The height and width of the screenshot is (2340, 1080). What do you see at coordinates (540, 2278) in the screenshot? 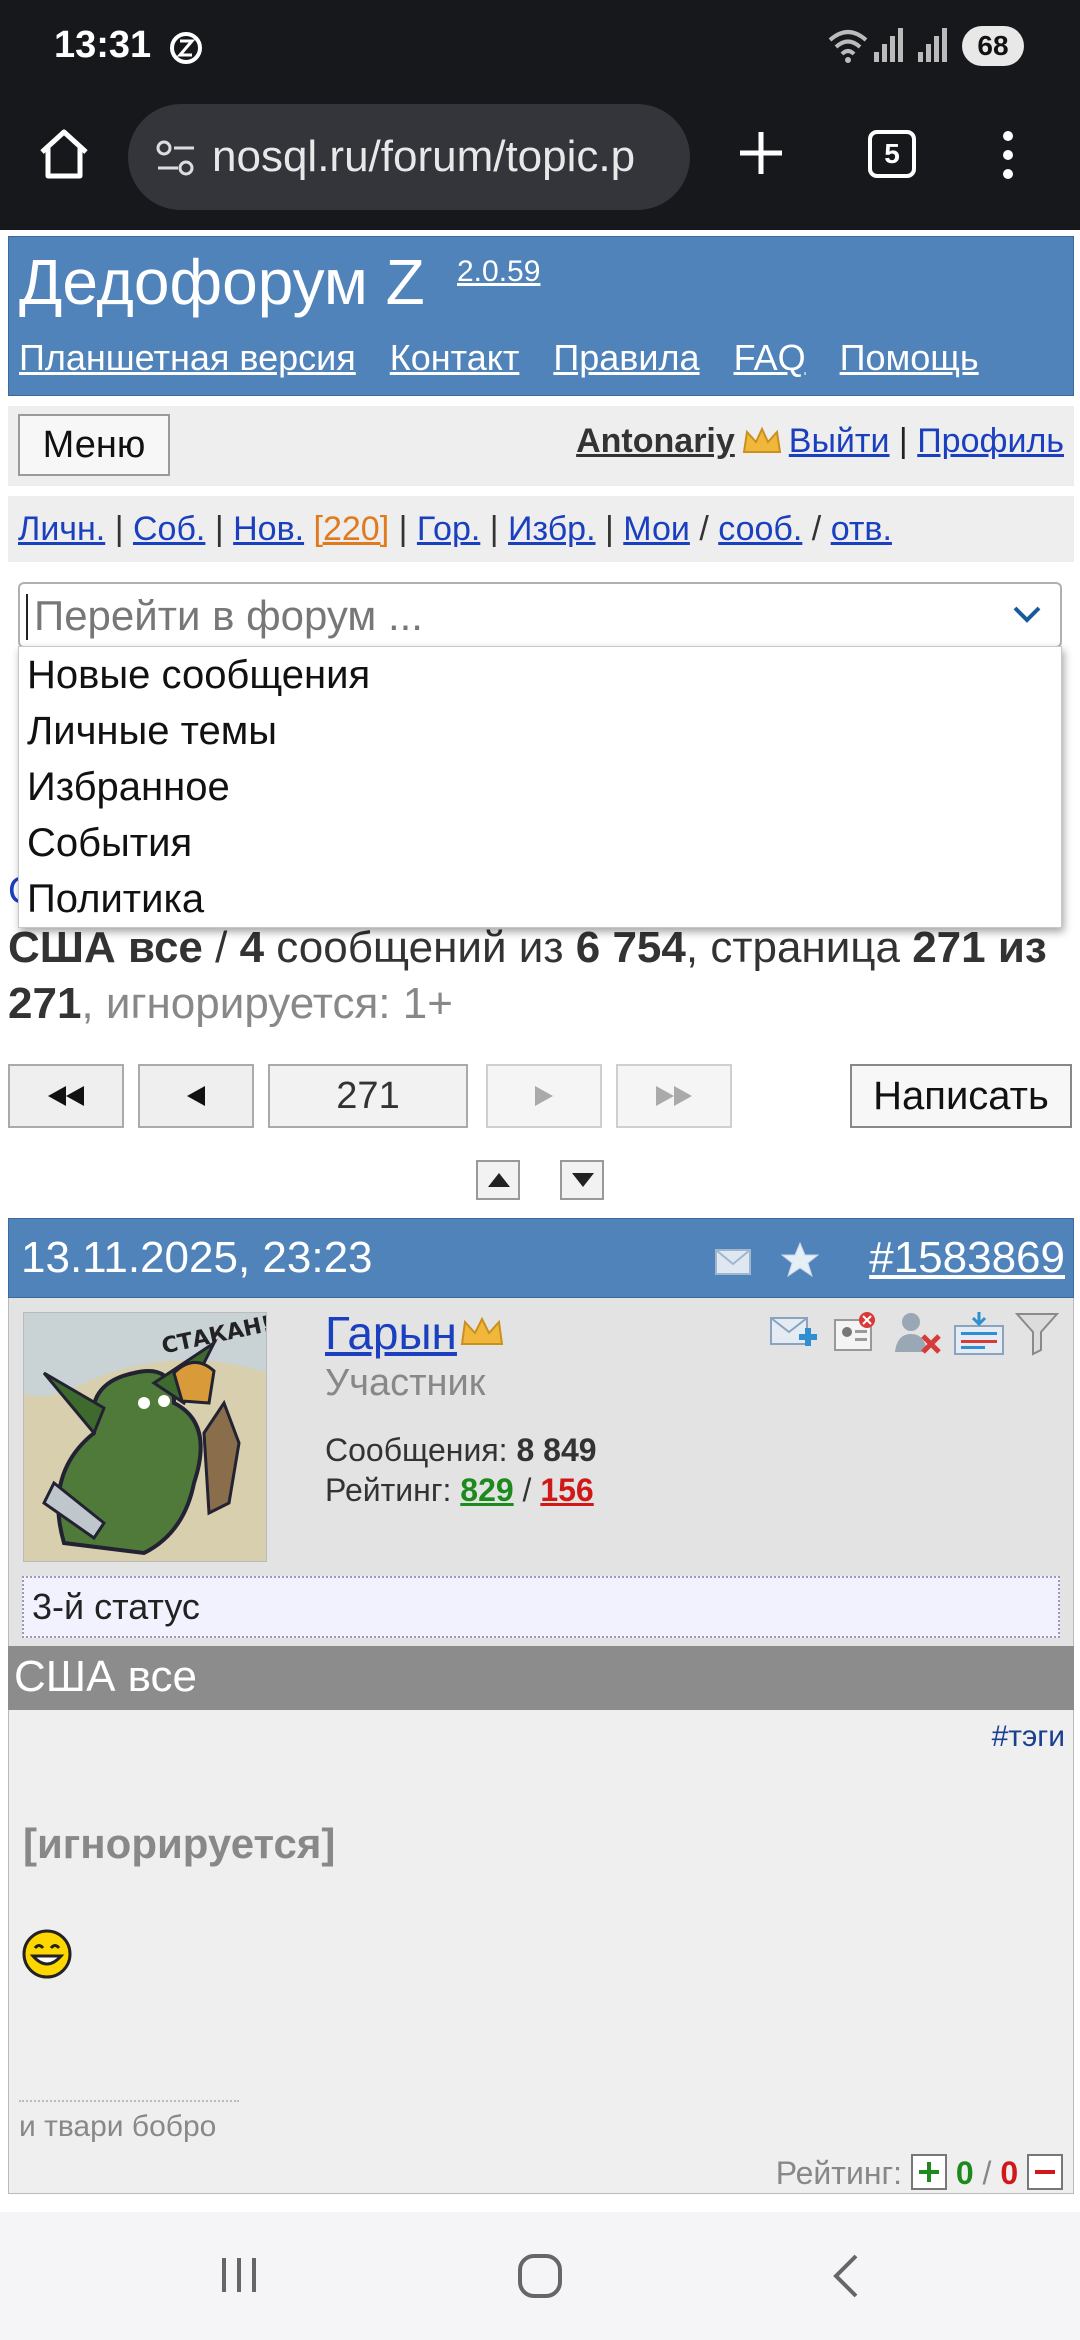
I see `home-nav-icon` at bounding box center [540, 2278].